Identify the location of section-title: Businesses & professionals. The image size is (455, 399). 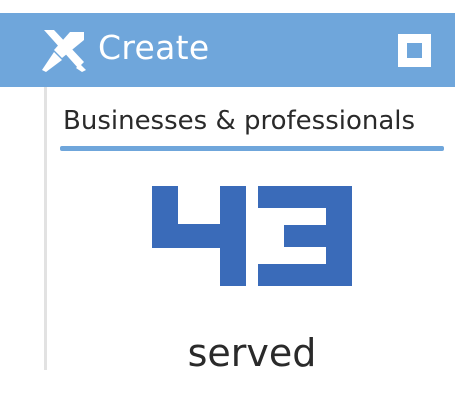
(239, 121).